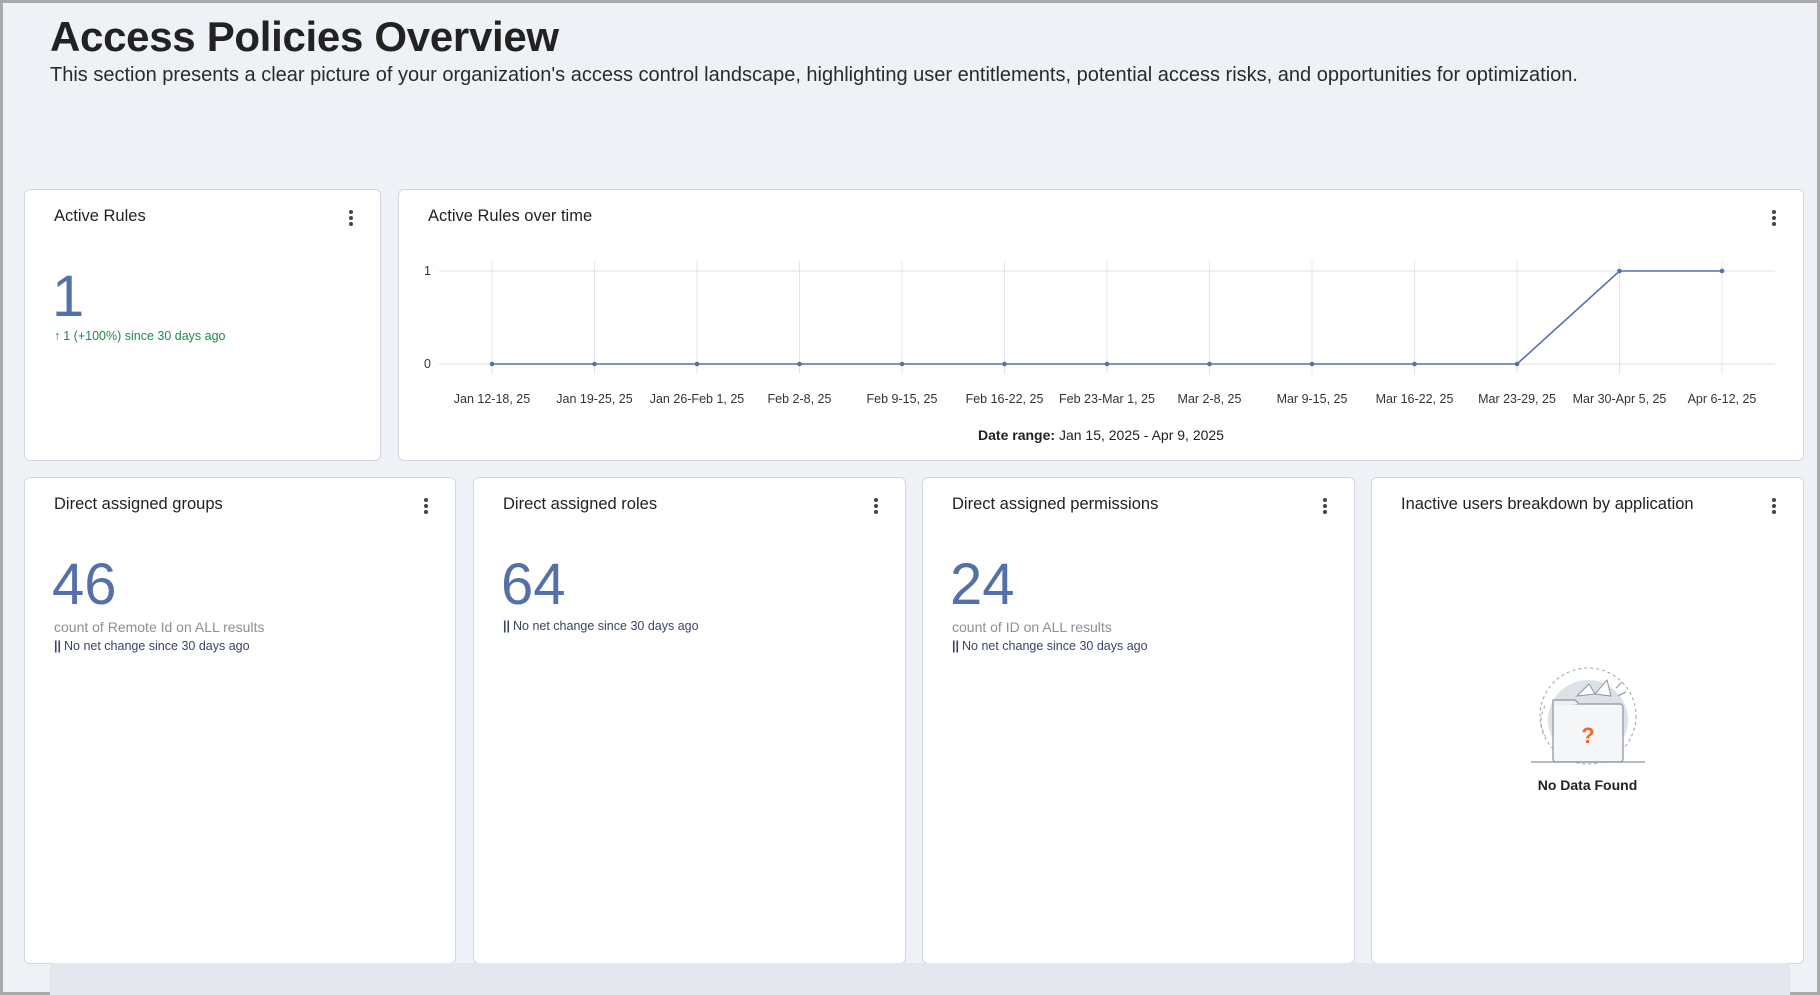 The height and width of the screenshot is (995, 1820). I want to click on x-tick-label: Jan 12-18, 25, so click(492, 399).